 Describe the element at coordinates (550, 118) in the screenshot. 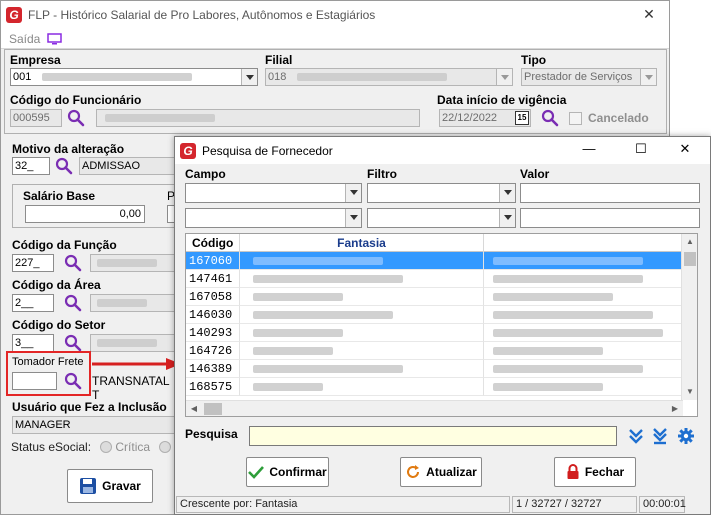

I see `search-date-icon` at that location.